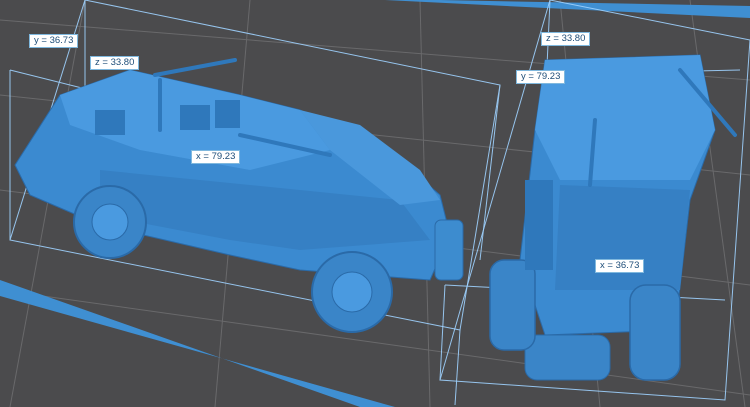 Image resolution: width=750 pixels, height=407 pixels. What do you see at coordinates (566, 39) in the screenshot?
I see `right-z-dimension-label: z = 33.80` at bounding box center [566, 39].